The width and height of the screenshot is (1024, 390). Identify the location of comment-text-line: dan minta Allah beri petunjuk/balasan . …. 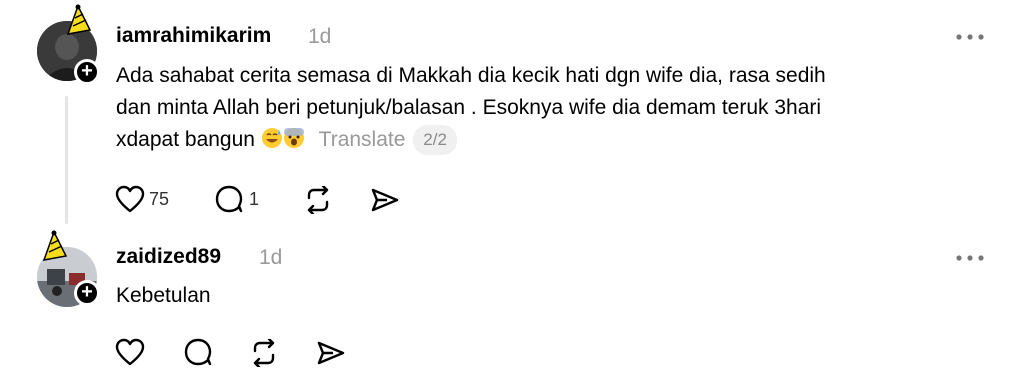
(469, 107).